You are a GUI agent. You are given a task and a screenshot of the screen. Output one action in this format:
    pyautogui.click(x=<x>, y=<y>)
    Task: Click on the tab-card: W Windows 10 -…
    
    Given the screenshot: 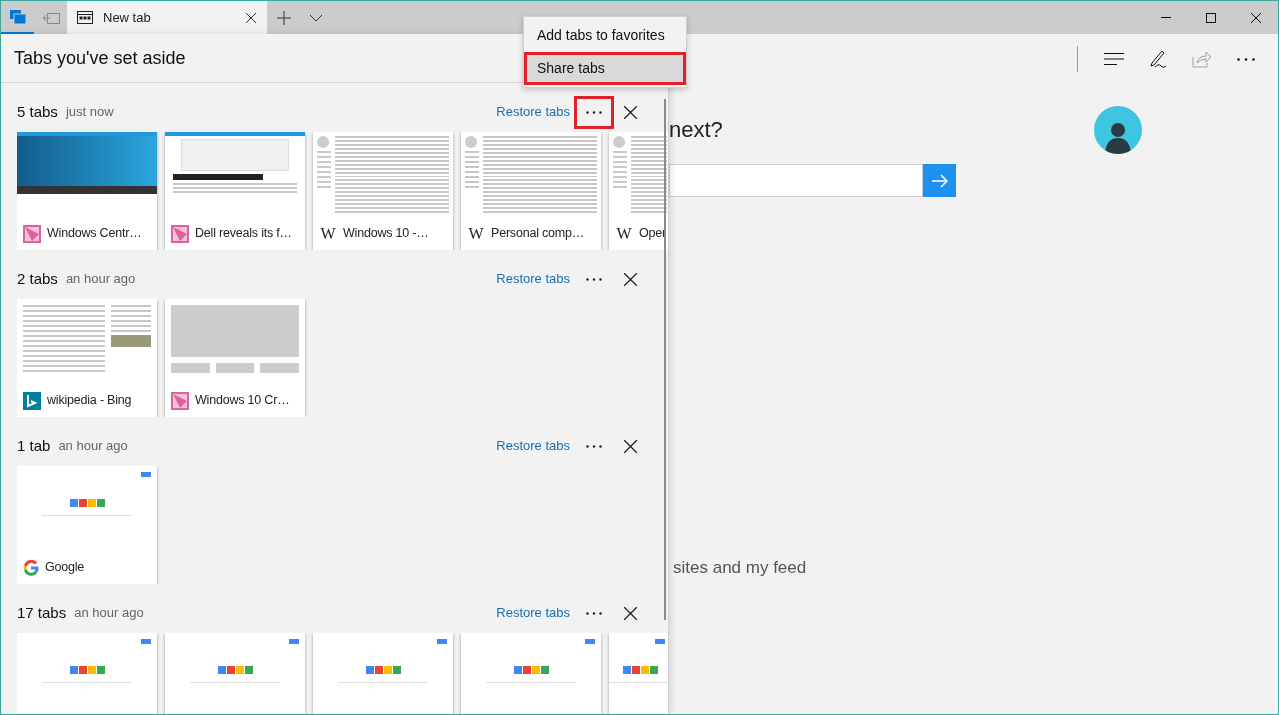 What is the action you would take?
    pyautogui.click(x=383, y=191)
    